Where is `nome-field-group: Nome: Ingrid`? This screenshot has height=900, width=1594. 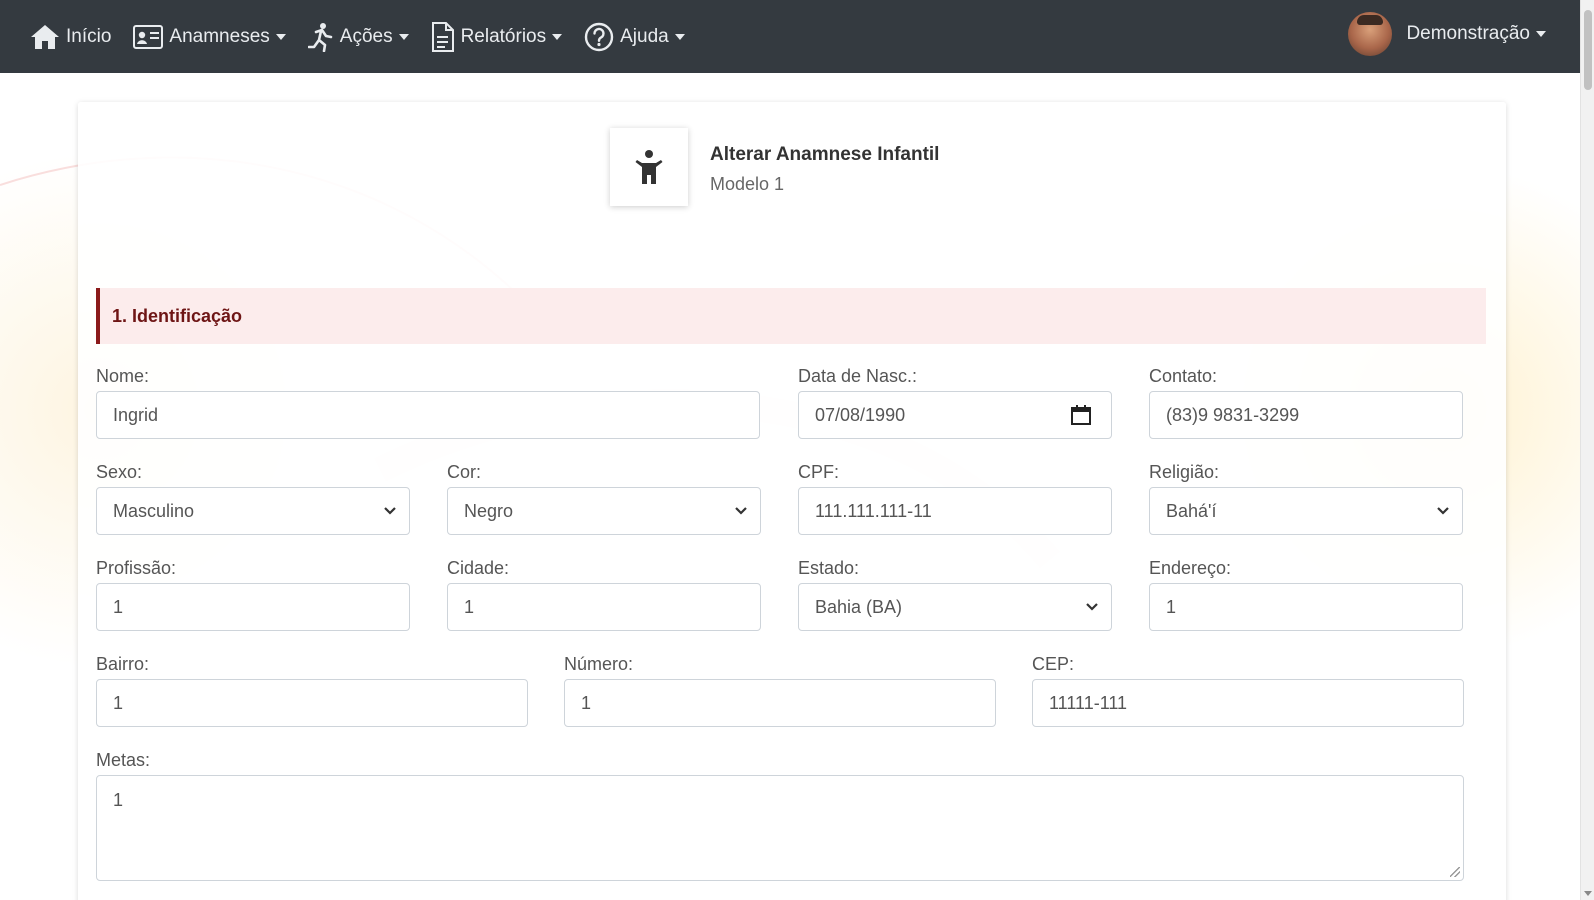 nome-field-group: Nome: Ingrid is located at coordinates (428, 402).